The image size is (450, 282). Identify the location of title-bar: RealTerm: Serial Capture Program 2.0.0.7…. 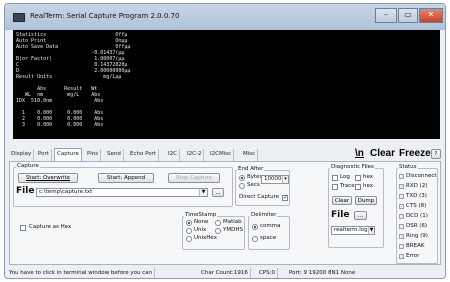
(225, 17).